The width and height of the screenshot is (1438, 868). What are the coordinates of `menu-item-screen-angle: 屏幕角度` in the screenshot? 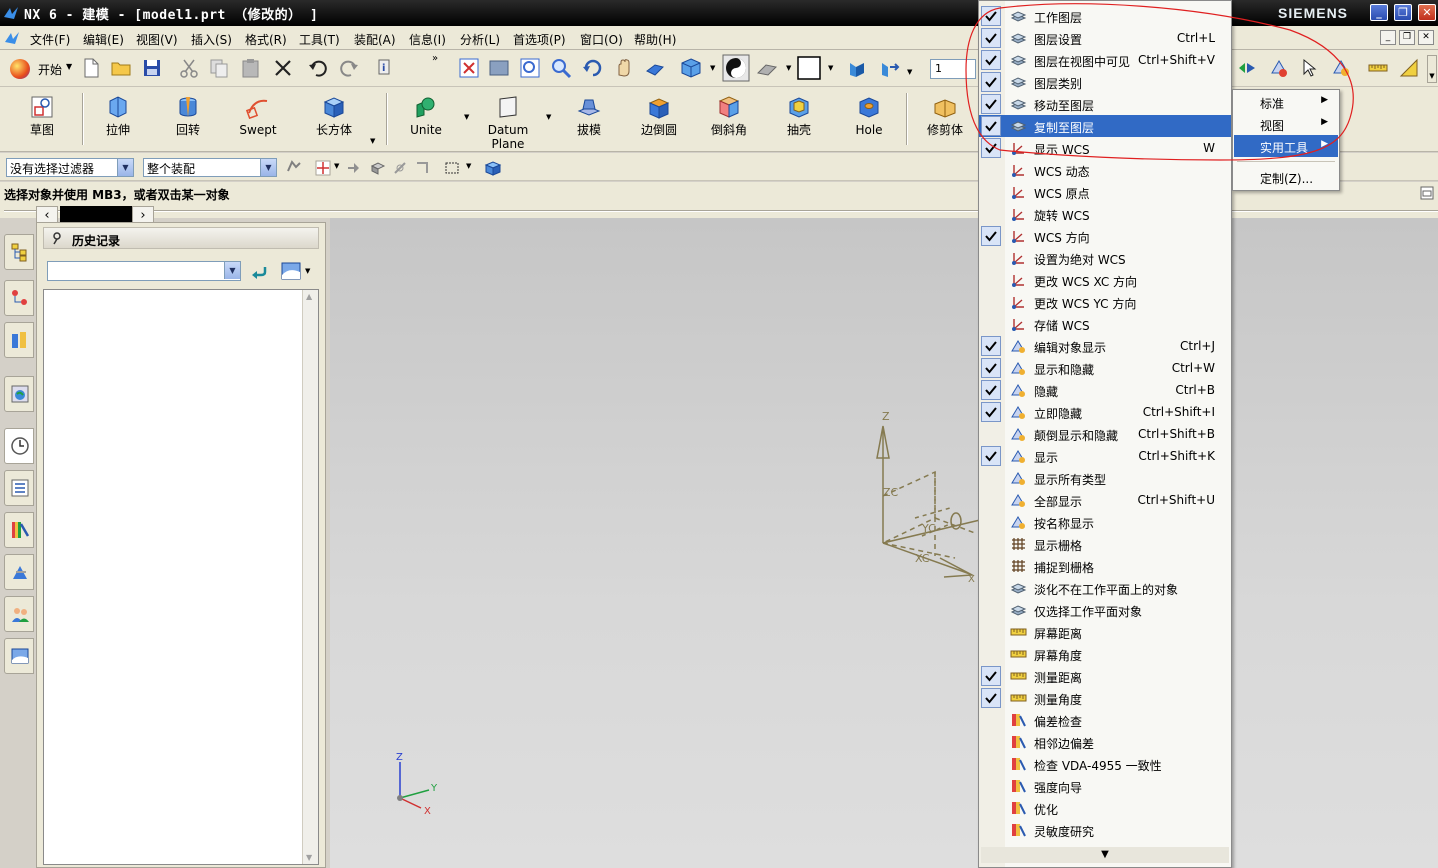 It's located at (1105, 654).